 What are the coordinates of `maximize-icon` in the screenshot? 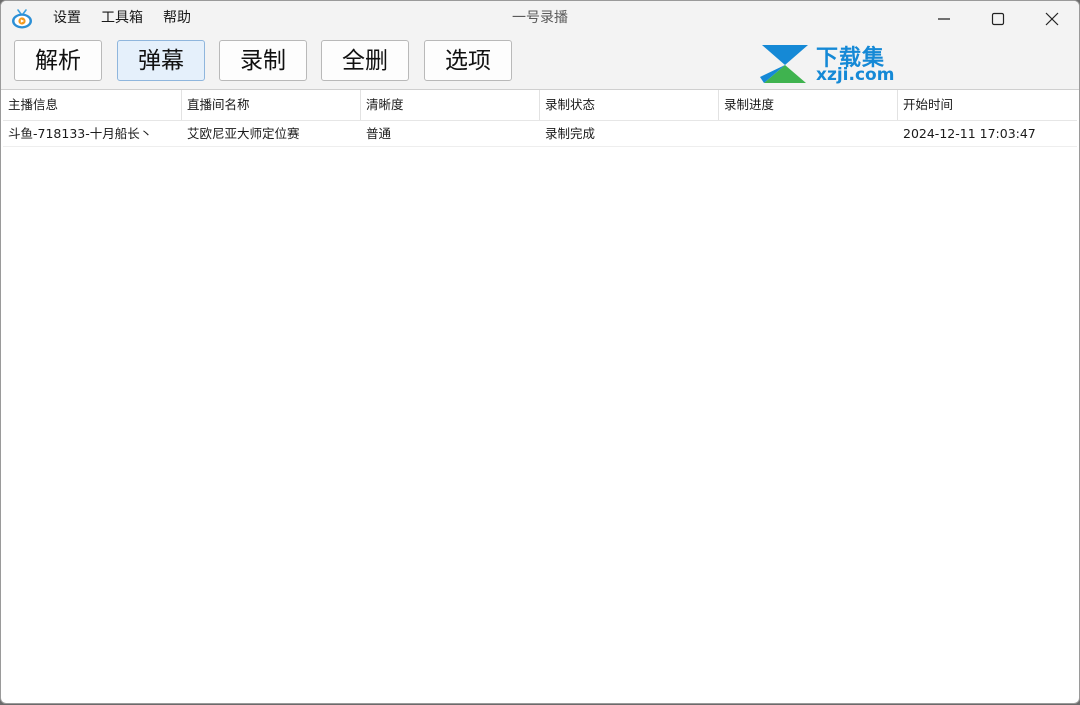 It's located at (998, 19).